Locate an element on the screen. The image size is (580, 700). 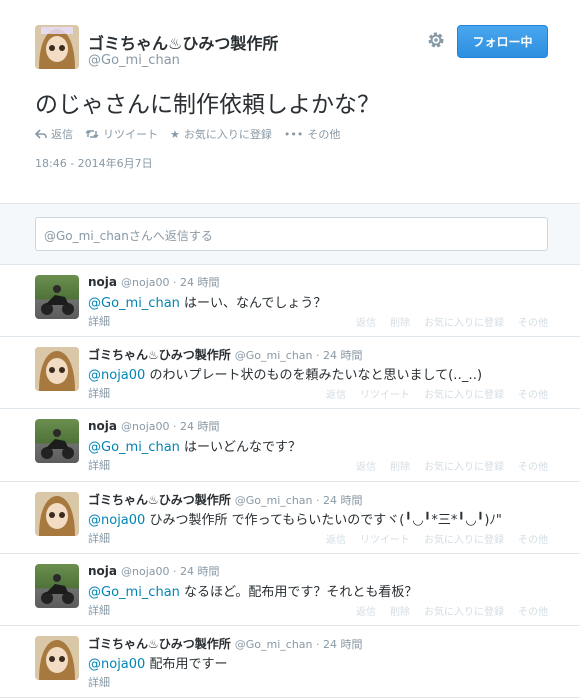
more-icon: ••• is located at coordinates (293, 134).